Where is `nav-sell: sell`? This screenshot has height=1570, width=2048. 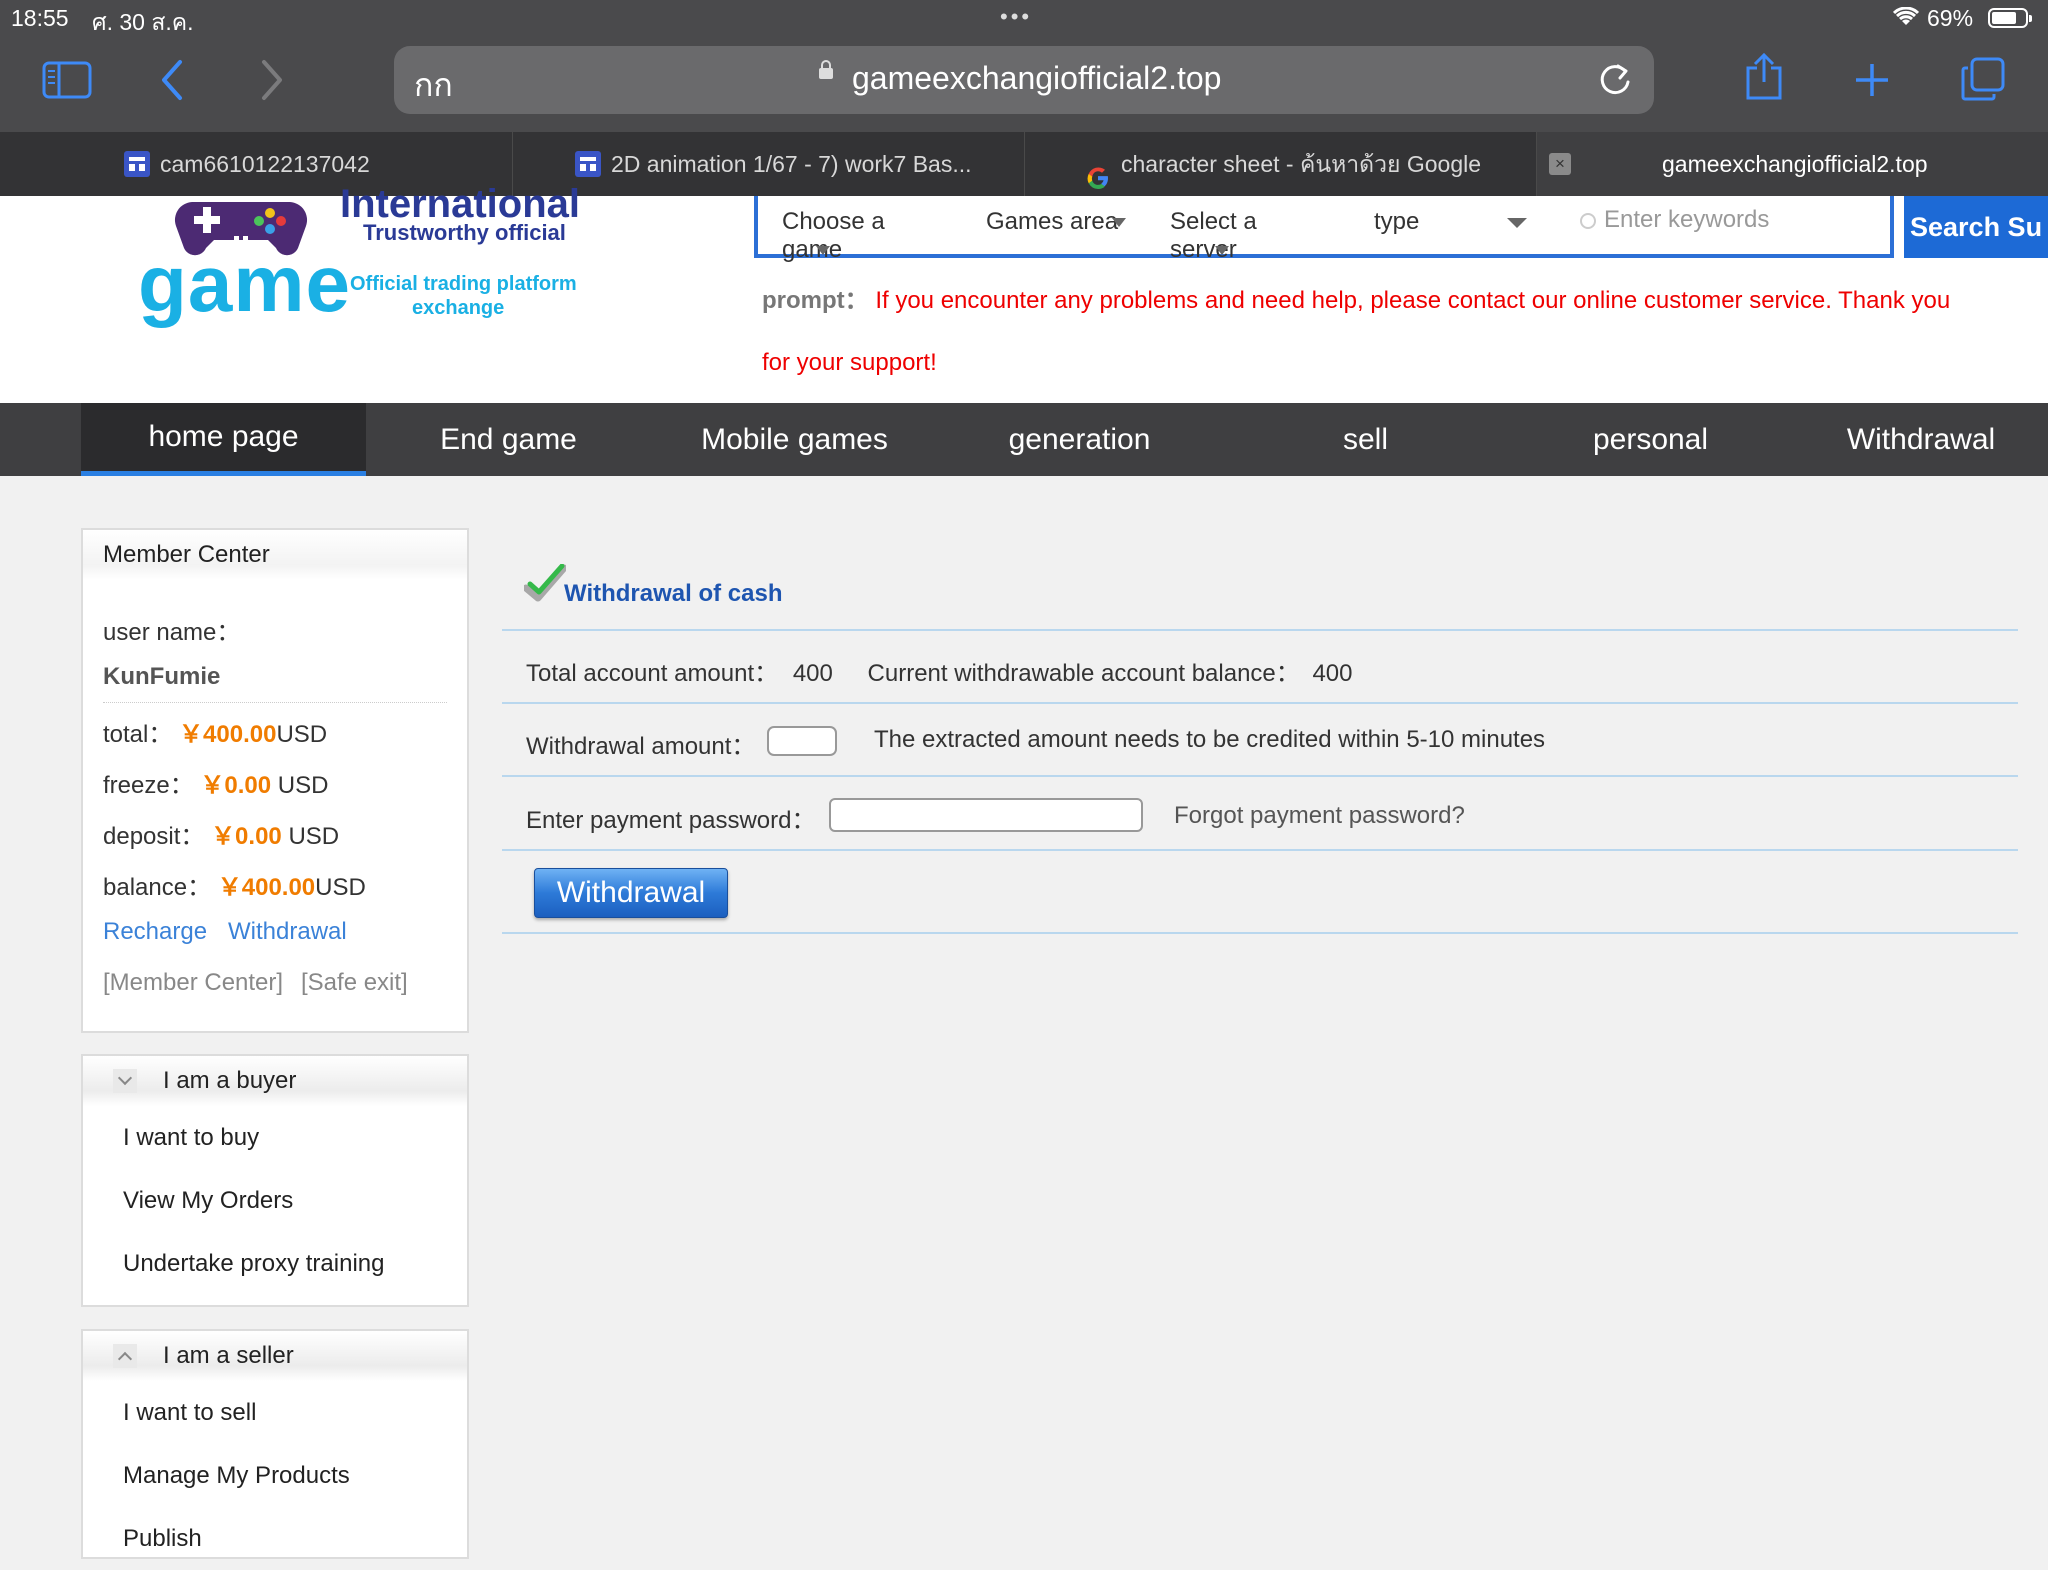 nav-sell: sell is located at coordinates (1365, 439).